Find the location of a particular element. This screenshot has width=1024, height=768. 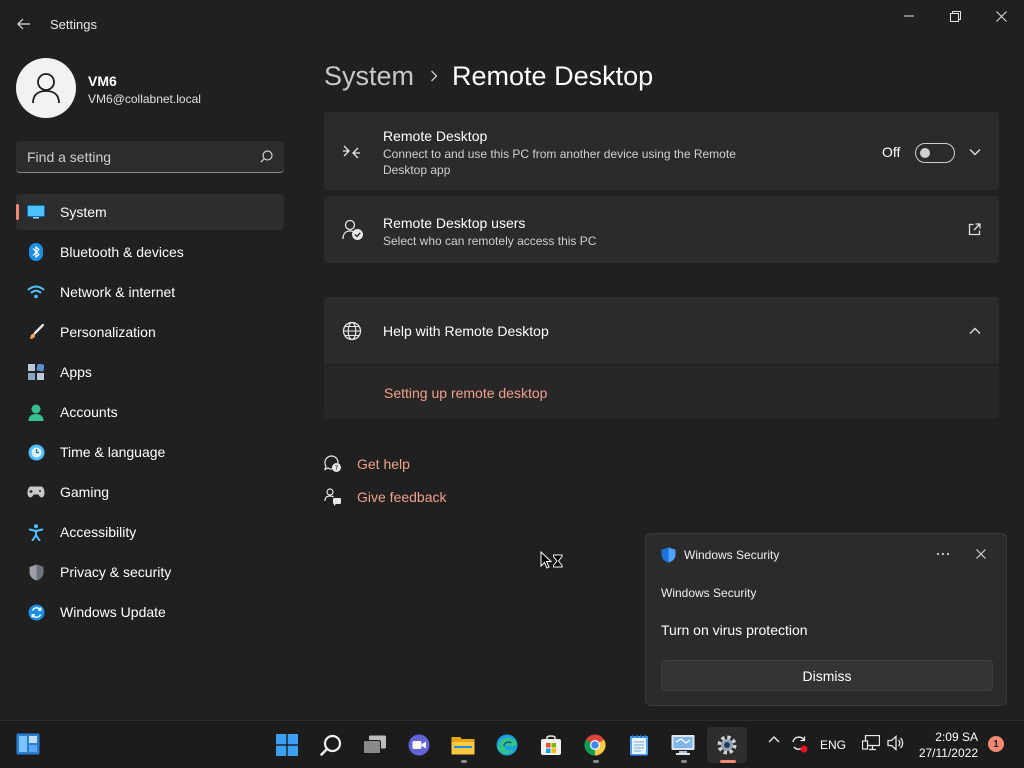

taskbar-search is located at coordinates (331, 745).